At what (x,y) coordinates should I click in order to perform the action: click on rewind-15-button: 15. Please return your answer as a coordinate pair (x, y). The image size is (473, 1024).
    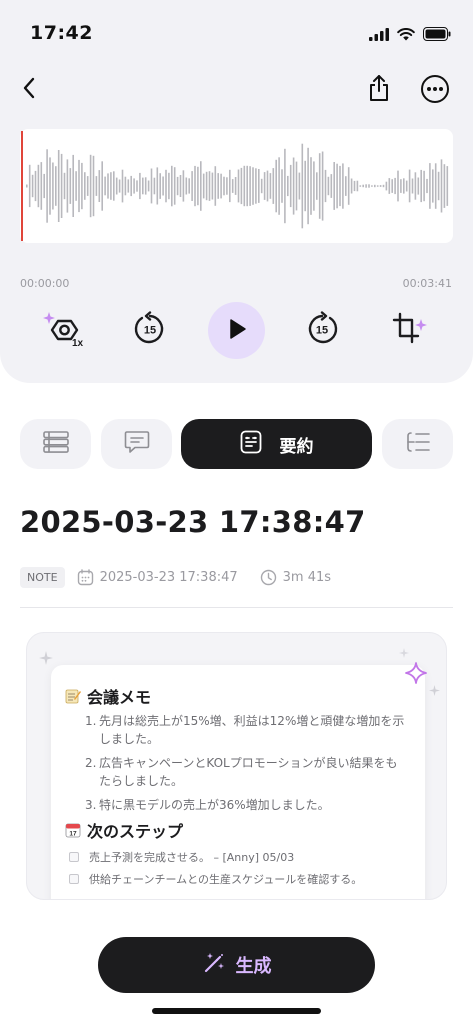
    Looking at the image, I should click on (150, 331).